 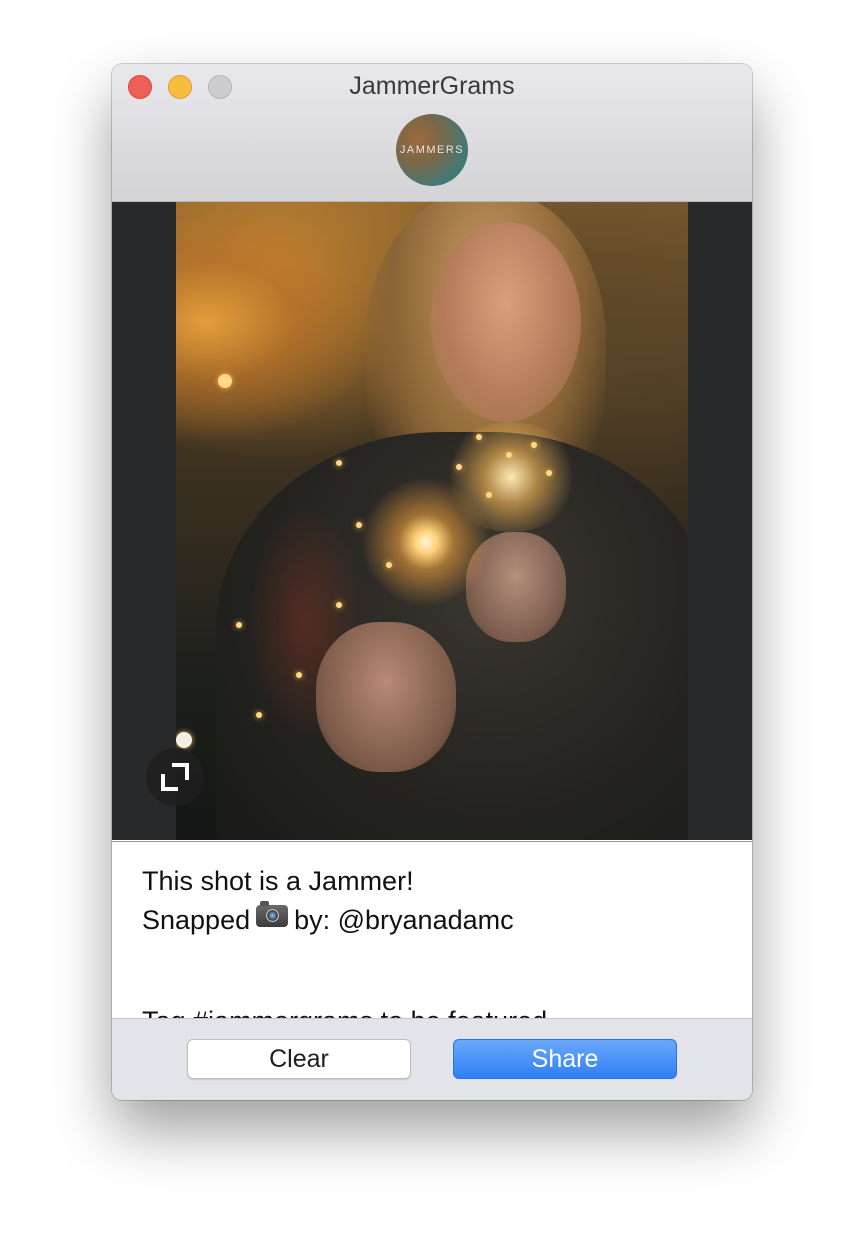 I want to click on photo-sparkler-glow-front, so click(x=426, y=542).